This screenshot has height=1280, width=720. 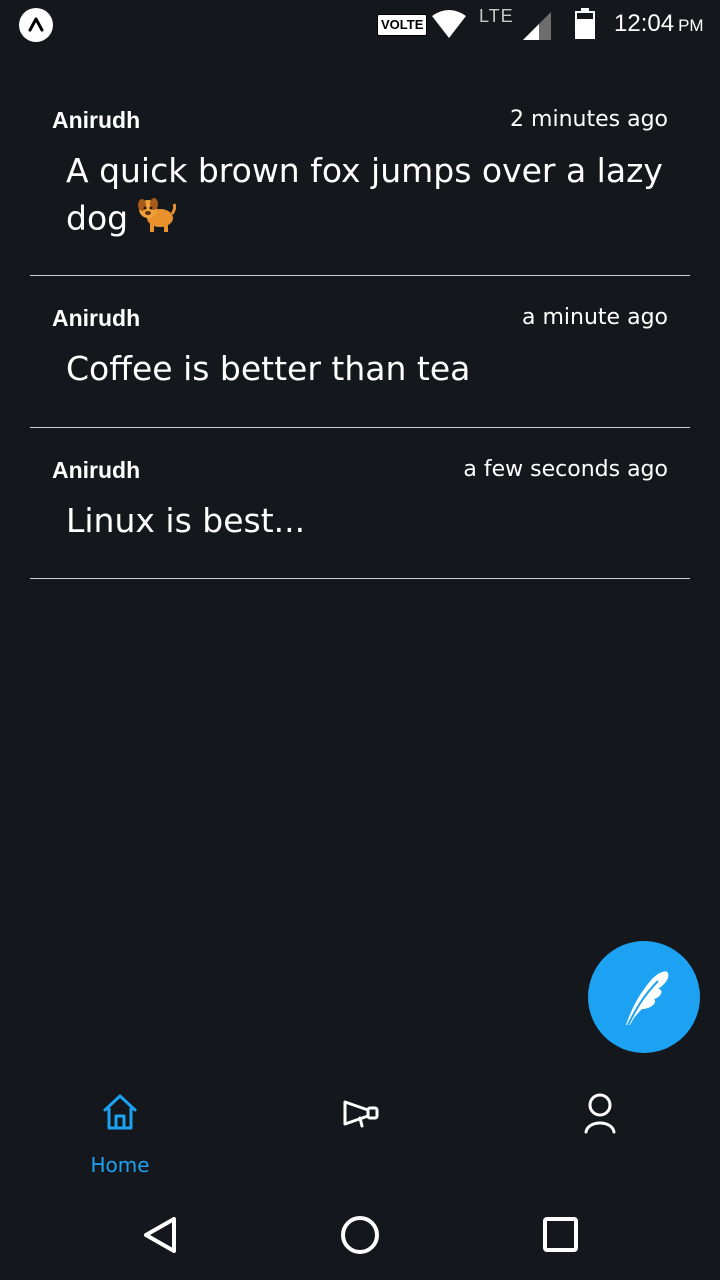 I want to click on nav-home: Home, so click(x=120, y=1135).